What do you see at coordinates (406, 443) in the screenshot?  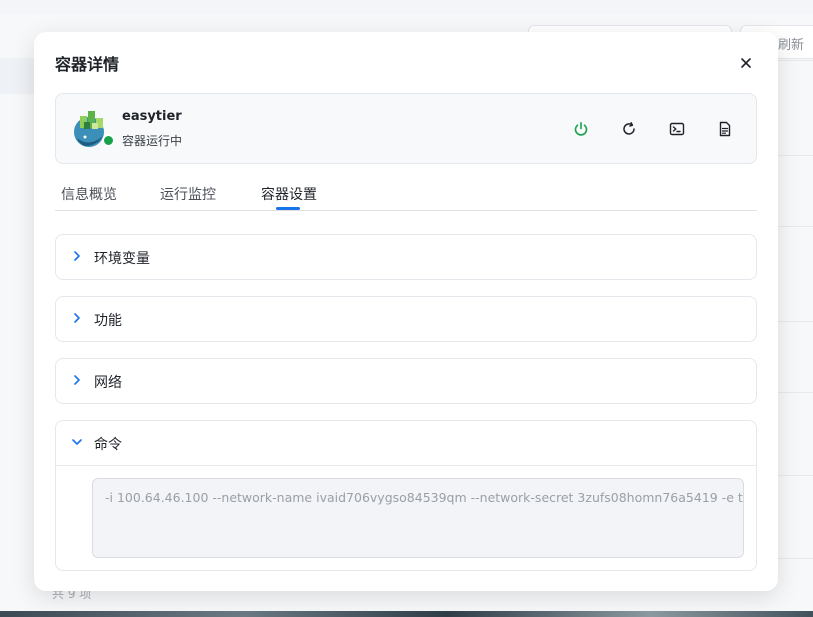 I see `section-command-header: 命令` at bounding box center [406, 443].